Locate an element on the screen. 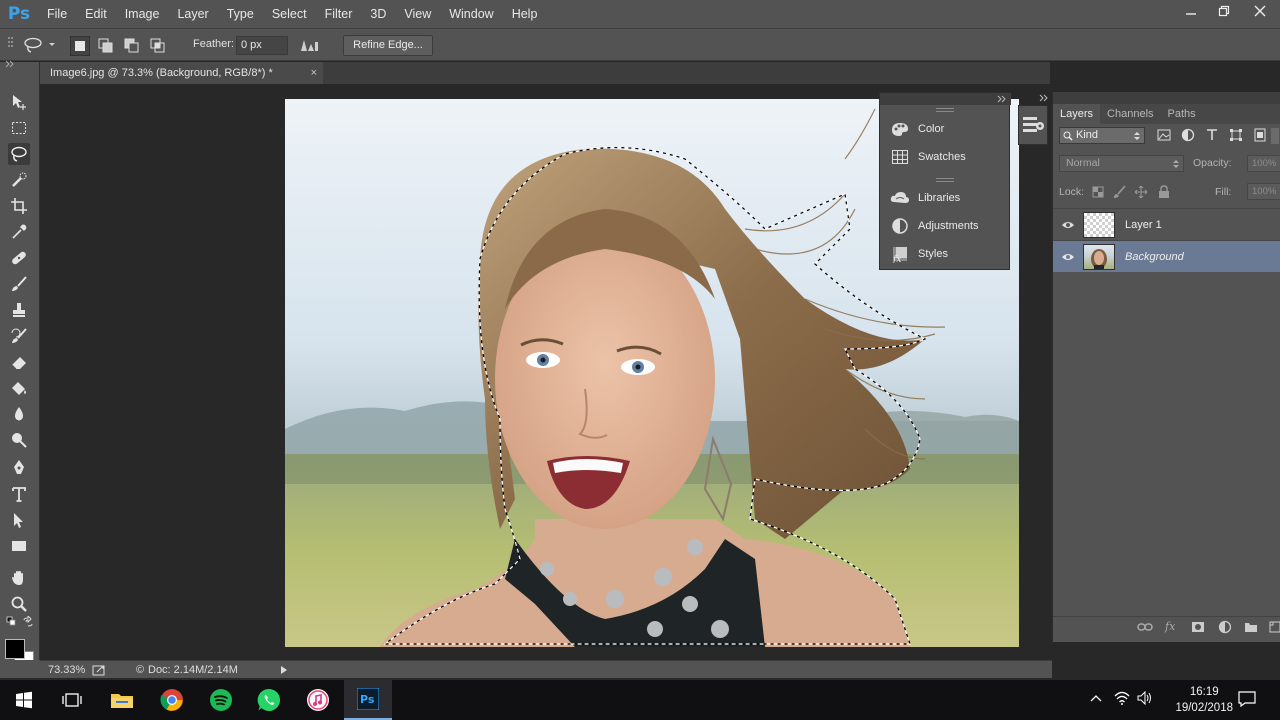 The image size is (1280, 720). move-tool-icon is located at coordinates (19, 102).